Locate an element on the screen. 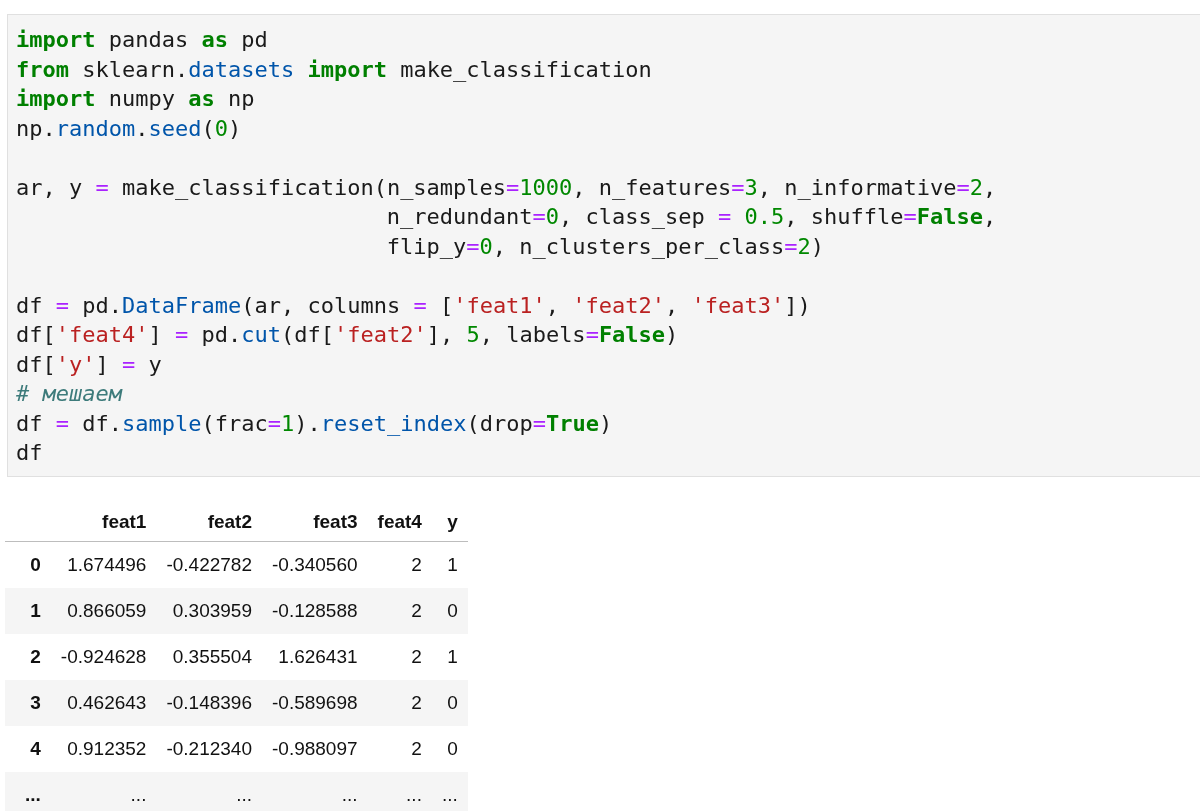 This screenshot has width=1200, height=811. column-header: feat1 is located at coordinates (103, 521).